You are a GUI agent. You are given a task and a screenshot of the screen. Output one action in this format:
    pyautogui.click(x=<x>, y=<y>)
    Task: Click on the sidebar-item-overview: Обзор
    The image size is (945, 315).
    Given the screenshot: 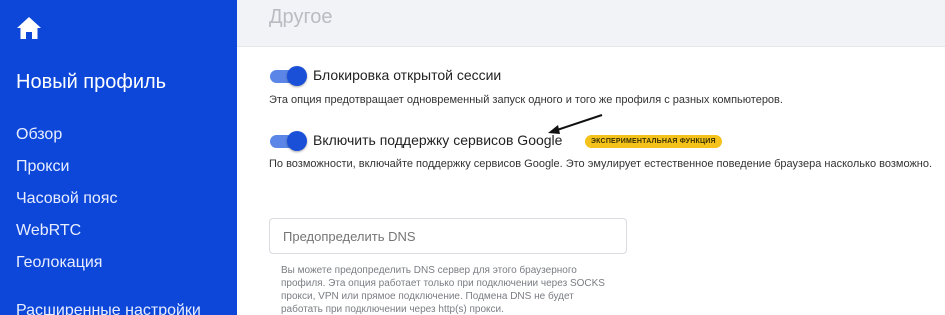 What is the action you would take?
    pyautogui.click(x=39, y=135)
    